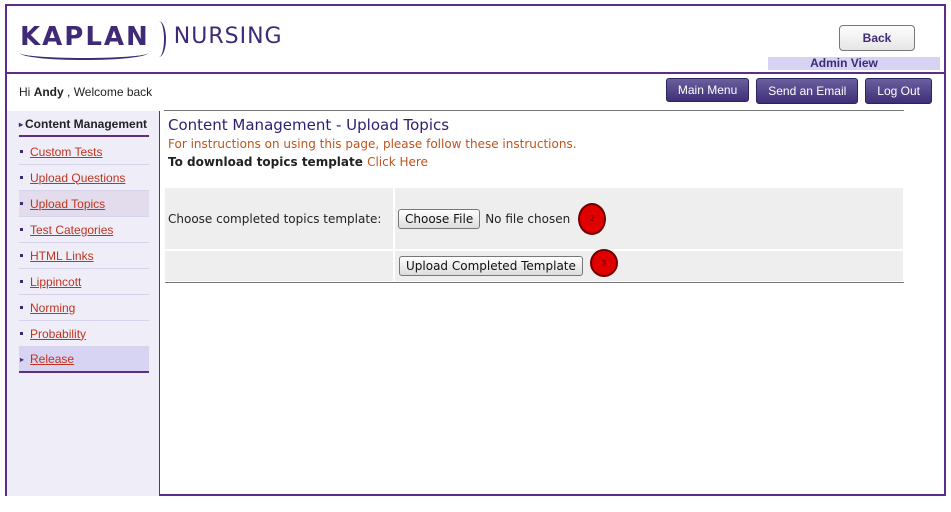 This screenshot has width=951, height=512. Describe the element at coordinates (159, 39) in the screenshot. I see `logo-bracket` at that location.